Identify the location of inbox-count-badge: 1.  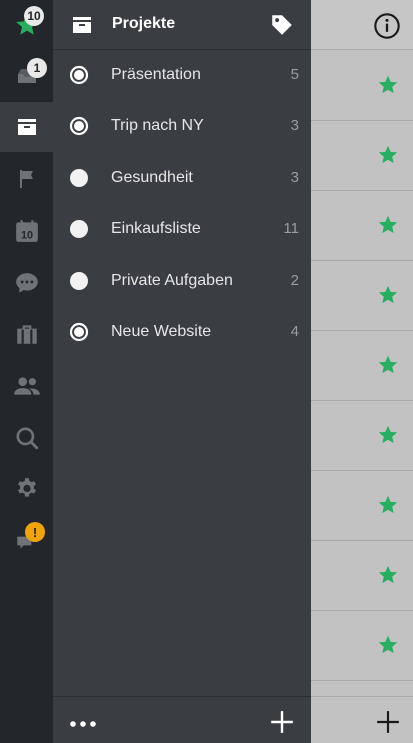
(37, 68).